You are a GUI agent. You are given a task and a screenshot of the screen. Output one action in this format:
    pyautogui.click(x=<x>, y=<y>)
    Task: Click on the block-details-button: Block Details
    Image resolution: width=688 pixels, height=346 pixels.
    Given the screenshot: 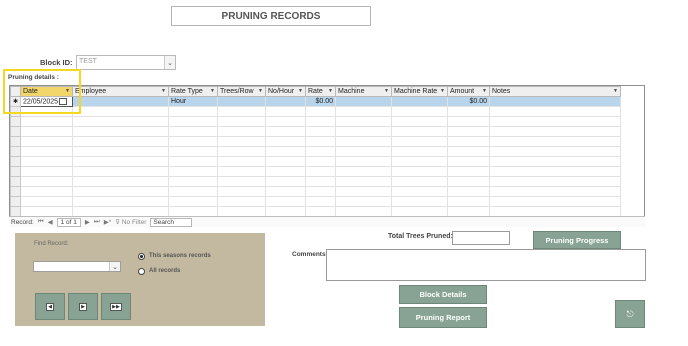 What is the action you would take?
    pyautogui.click(x=443, y=294)
    